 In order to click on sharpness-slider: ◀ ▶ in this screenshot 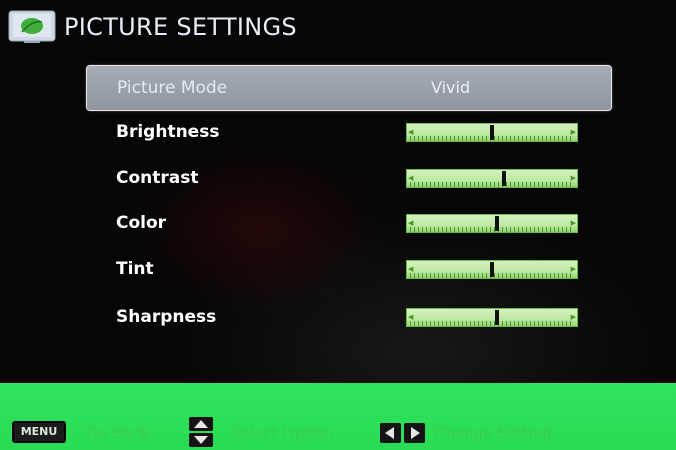, I will do `click(492, 317)`.